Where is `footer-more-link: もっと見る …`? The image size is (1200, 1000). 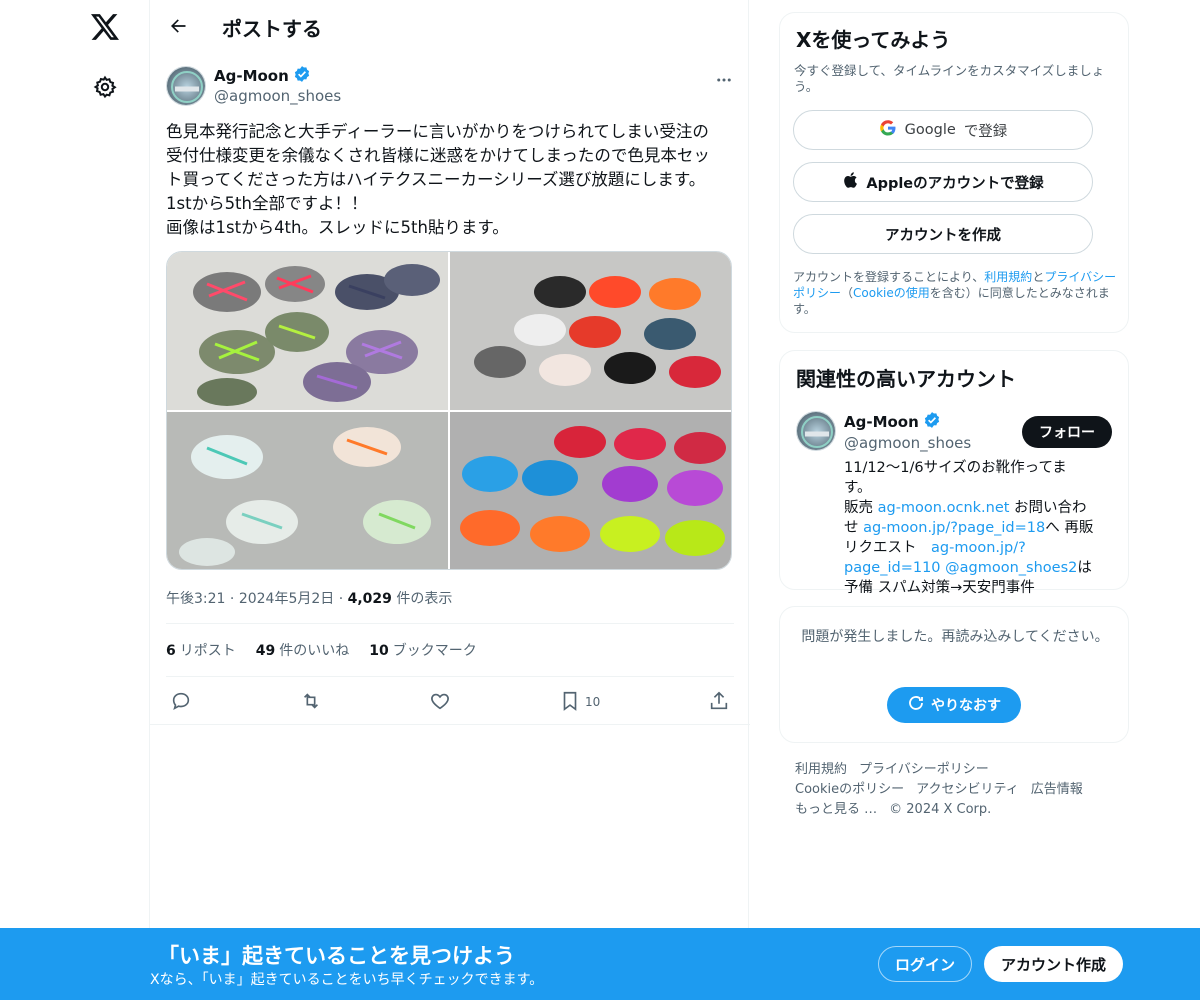
footer-more-link: もっと見る … is located at coordinates (836, 809).